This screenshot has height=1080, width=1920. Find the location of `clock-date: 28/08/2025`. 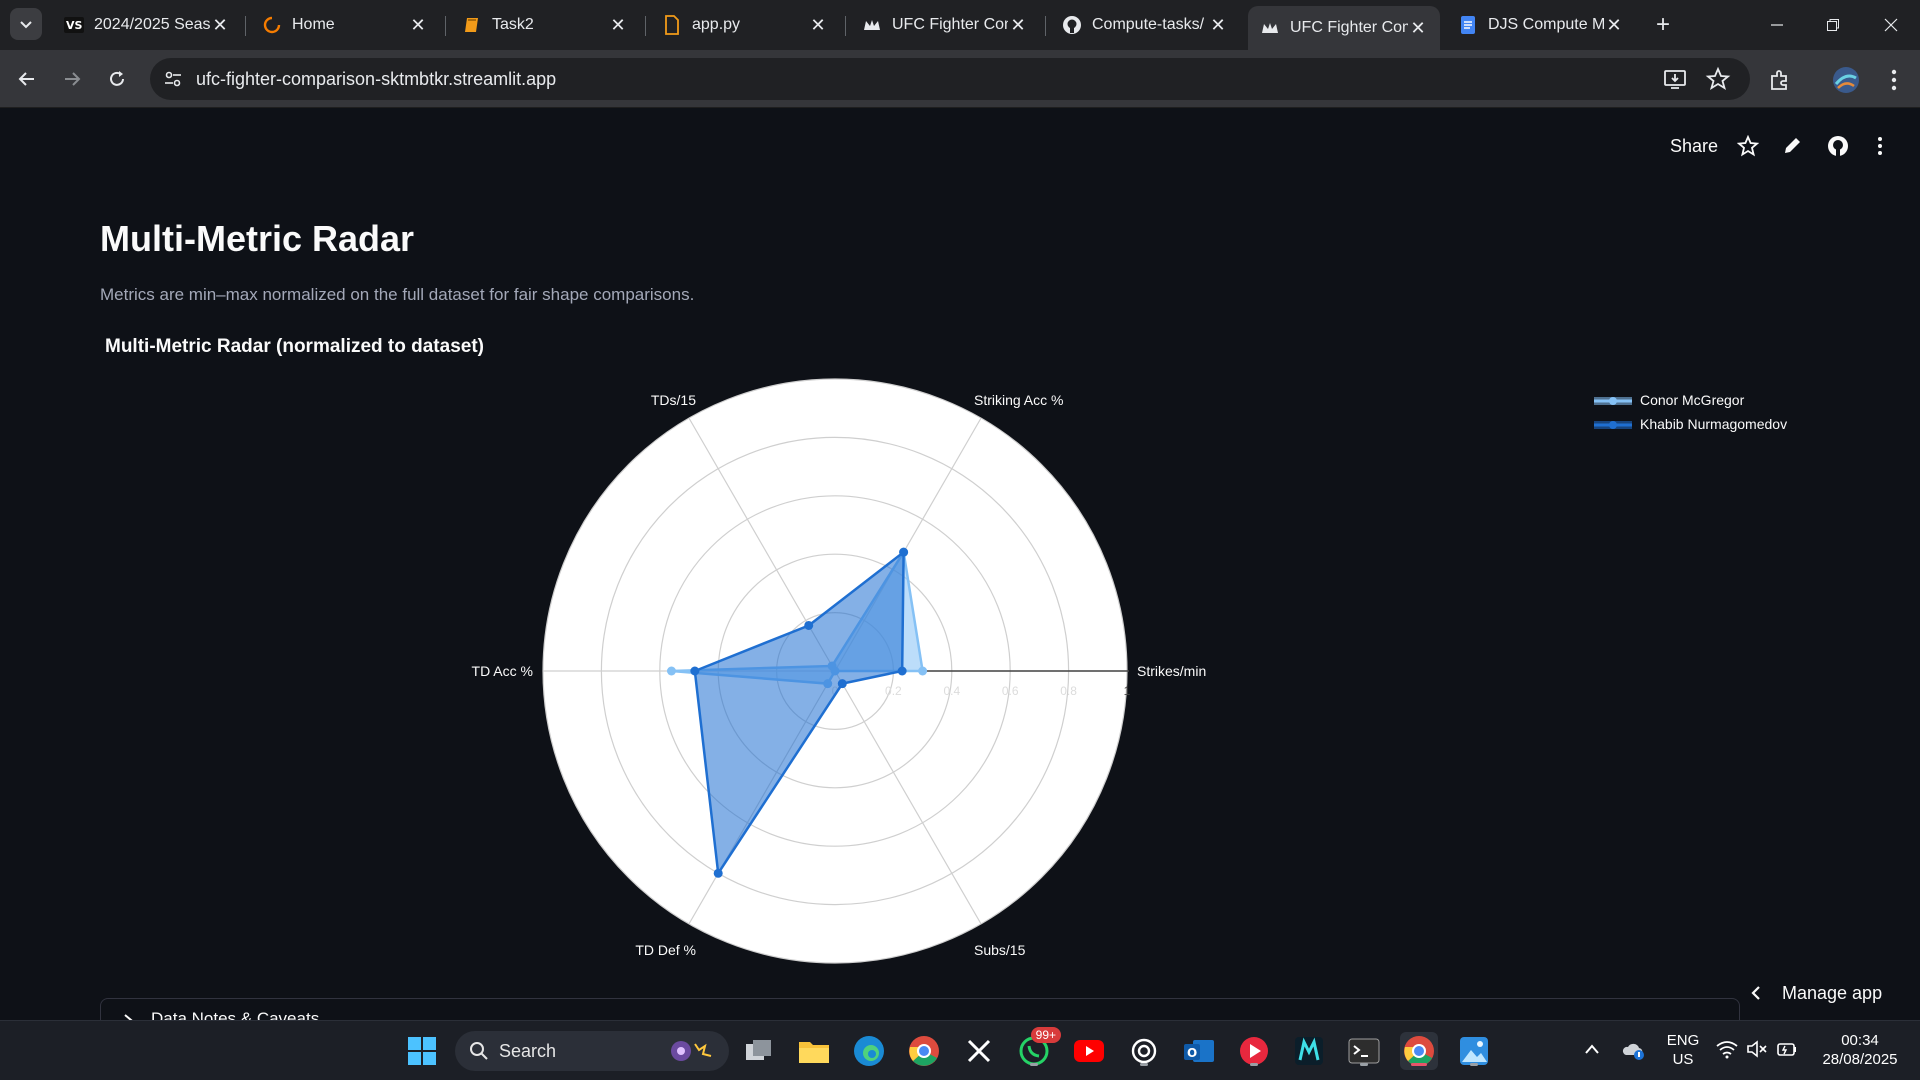

clock-date: 28/08/2025 is located at coordinates (1860, 1059).